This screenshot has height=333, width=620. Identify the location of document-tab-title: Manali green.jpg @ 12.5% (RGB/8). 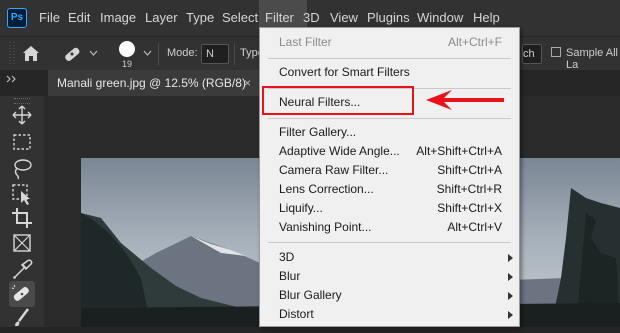
(151, 83).